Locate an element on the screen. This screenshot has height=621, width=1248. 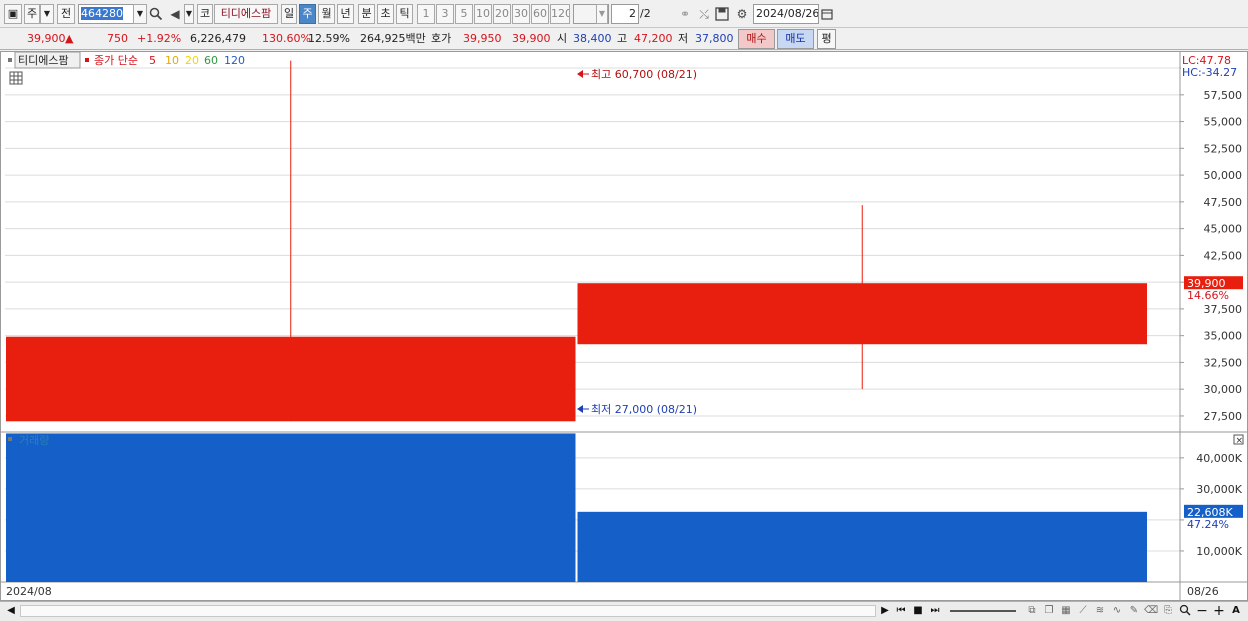
compare-icon: ⚭ is located at coordinates (685, 14).